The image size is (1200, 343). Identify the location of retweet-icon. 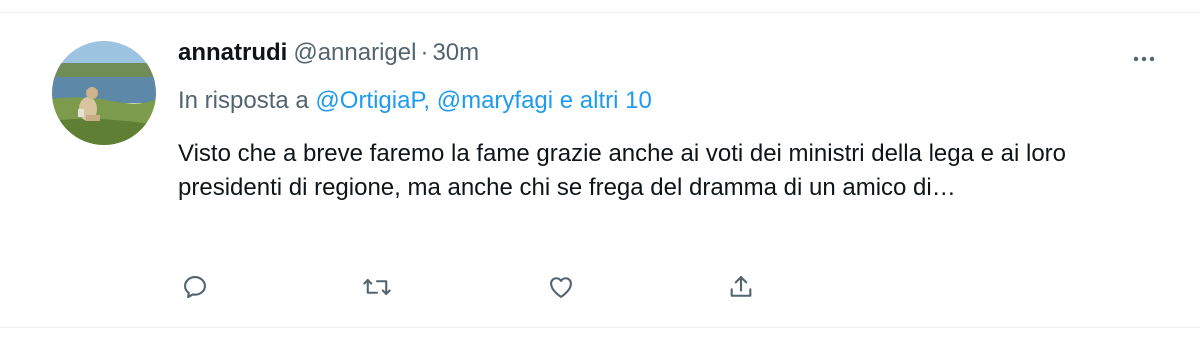
(377, 287).